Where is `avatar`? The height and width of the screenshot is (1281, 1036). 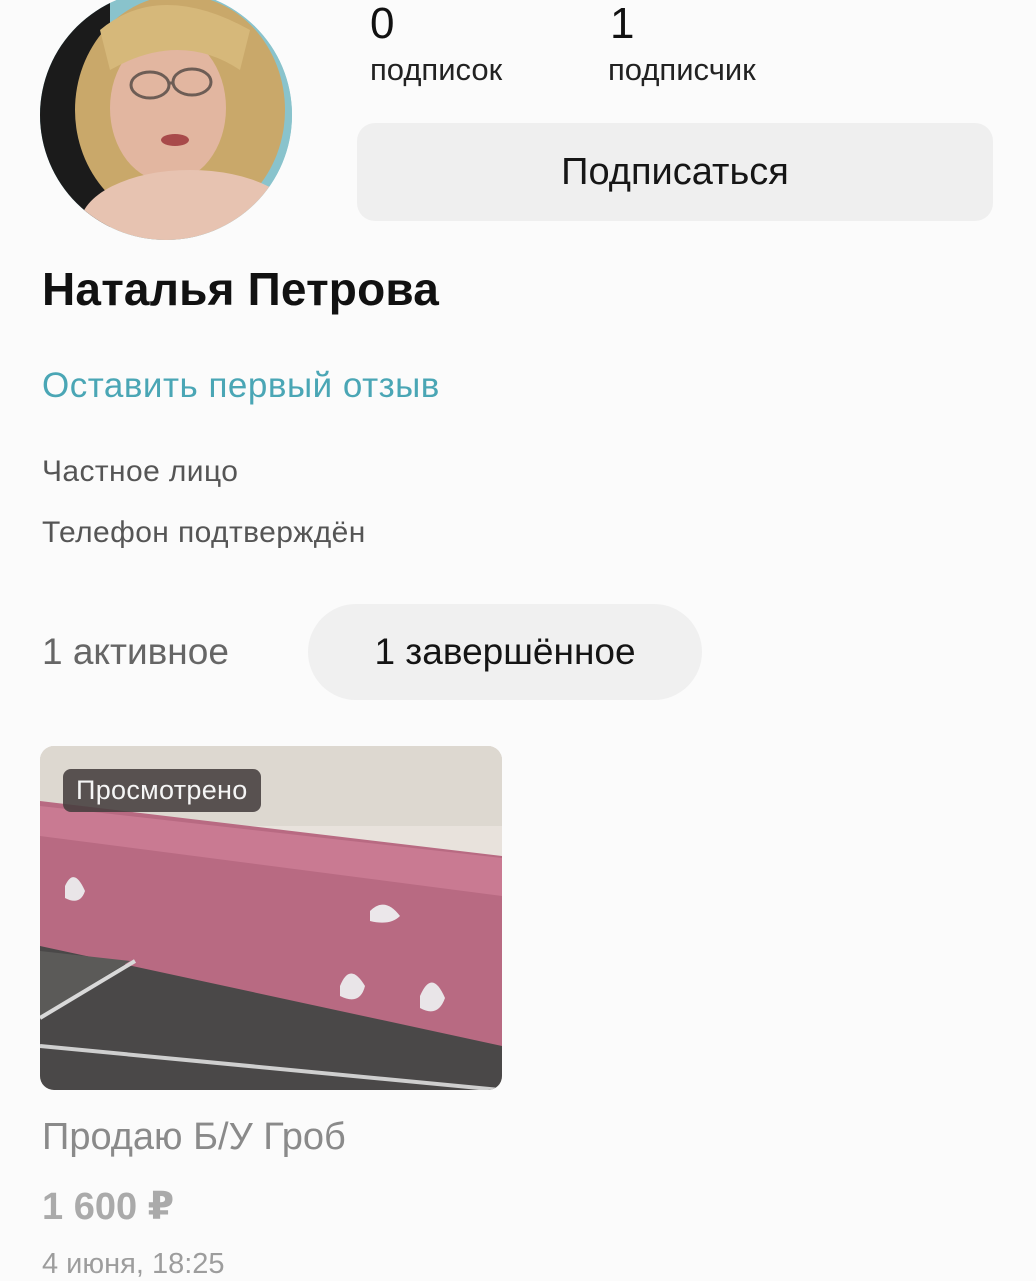 avatar is located at coordinates (166, 120).